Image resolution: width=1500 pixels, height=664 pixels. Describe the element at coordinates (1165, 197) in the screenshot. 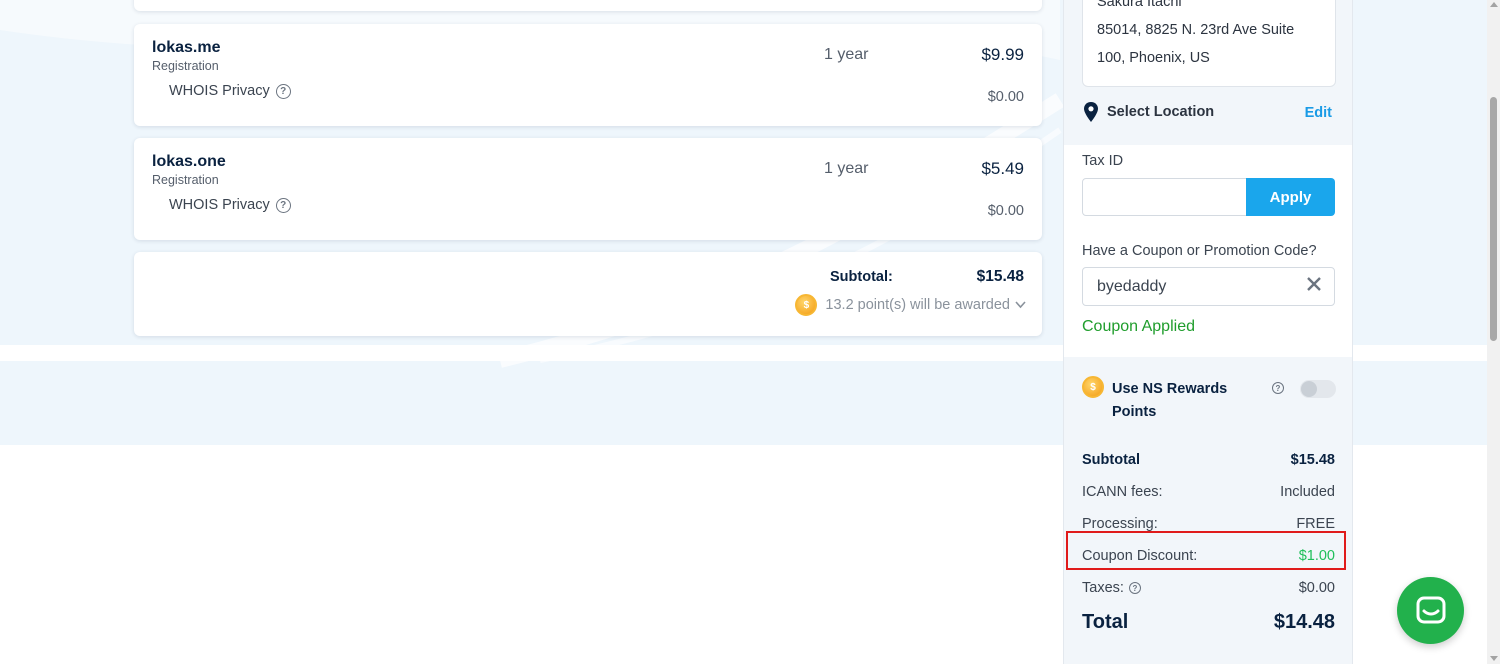

I see `tax-id-input` at that location.